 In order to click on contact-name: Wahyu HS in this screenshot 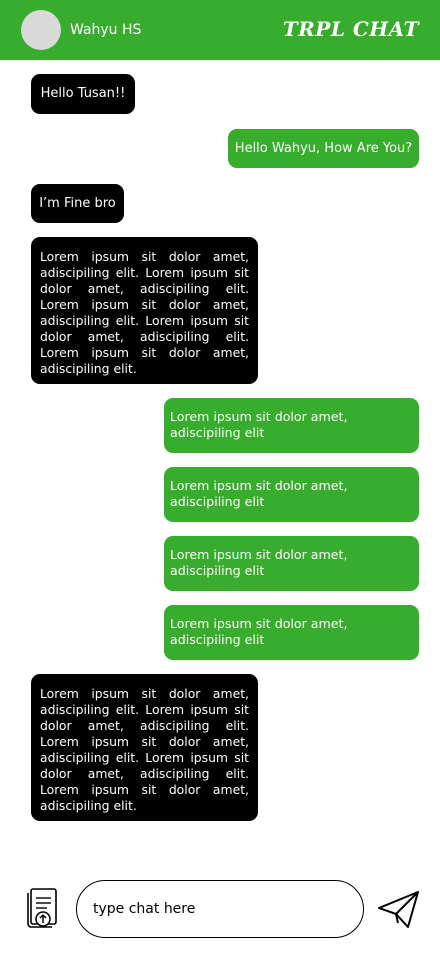, I will do `click(105, 30)`.